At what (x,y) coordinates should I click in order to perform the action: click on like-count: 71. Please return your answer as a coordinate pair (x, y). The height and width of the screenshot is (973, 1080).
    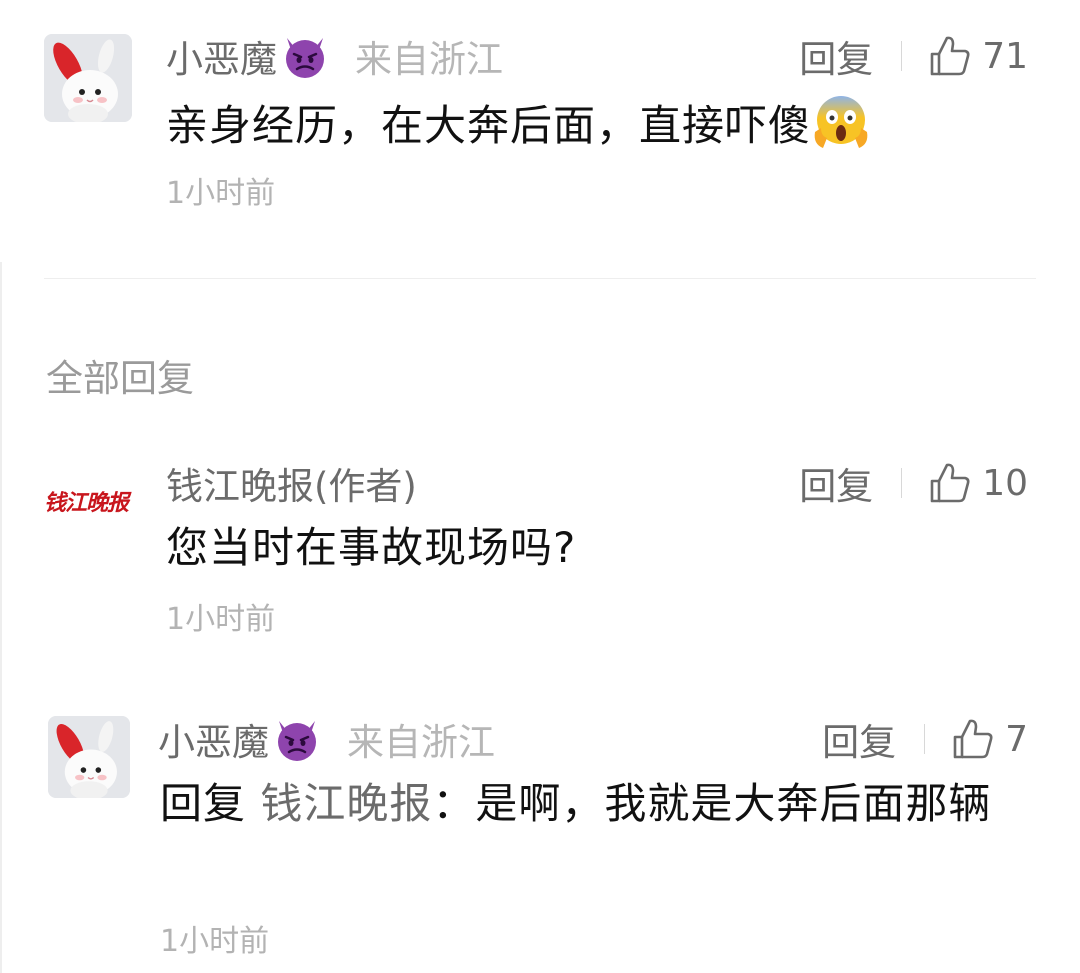
    Looking at the image, I should click on (1005, 56).